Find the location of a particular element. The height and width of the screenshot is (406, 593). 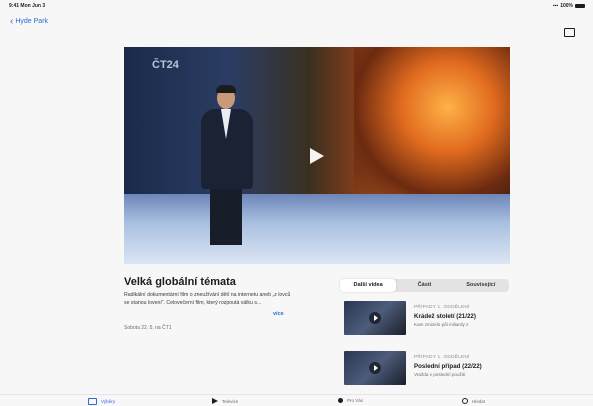

tab-bar: Výběry Televize Pro Vás Hledat is located at coordinates (296, 400).